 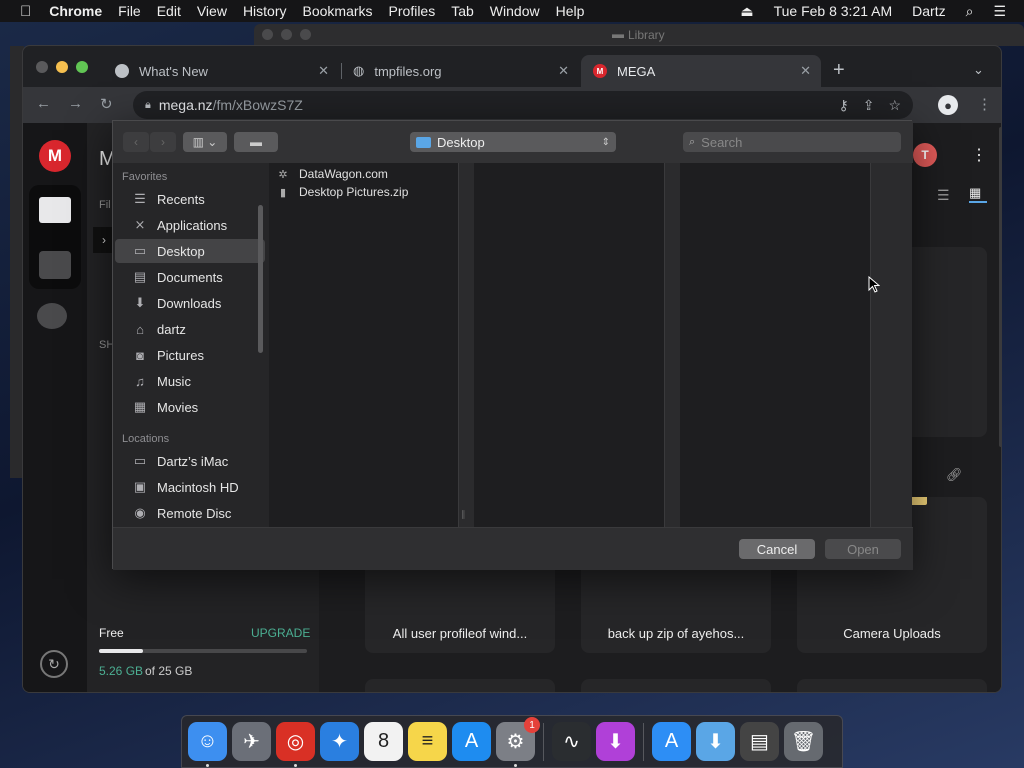 I want to click on sidebar-item-movies: ▦ Movies, so click(x=190, y=407).